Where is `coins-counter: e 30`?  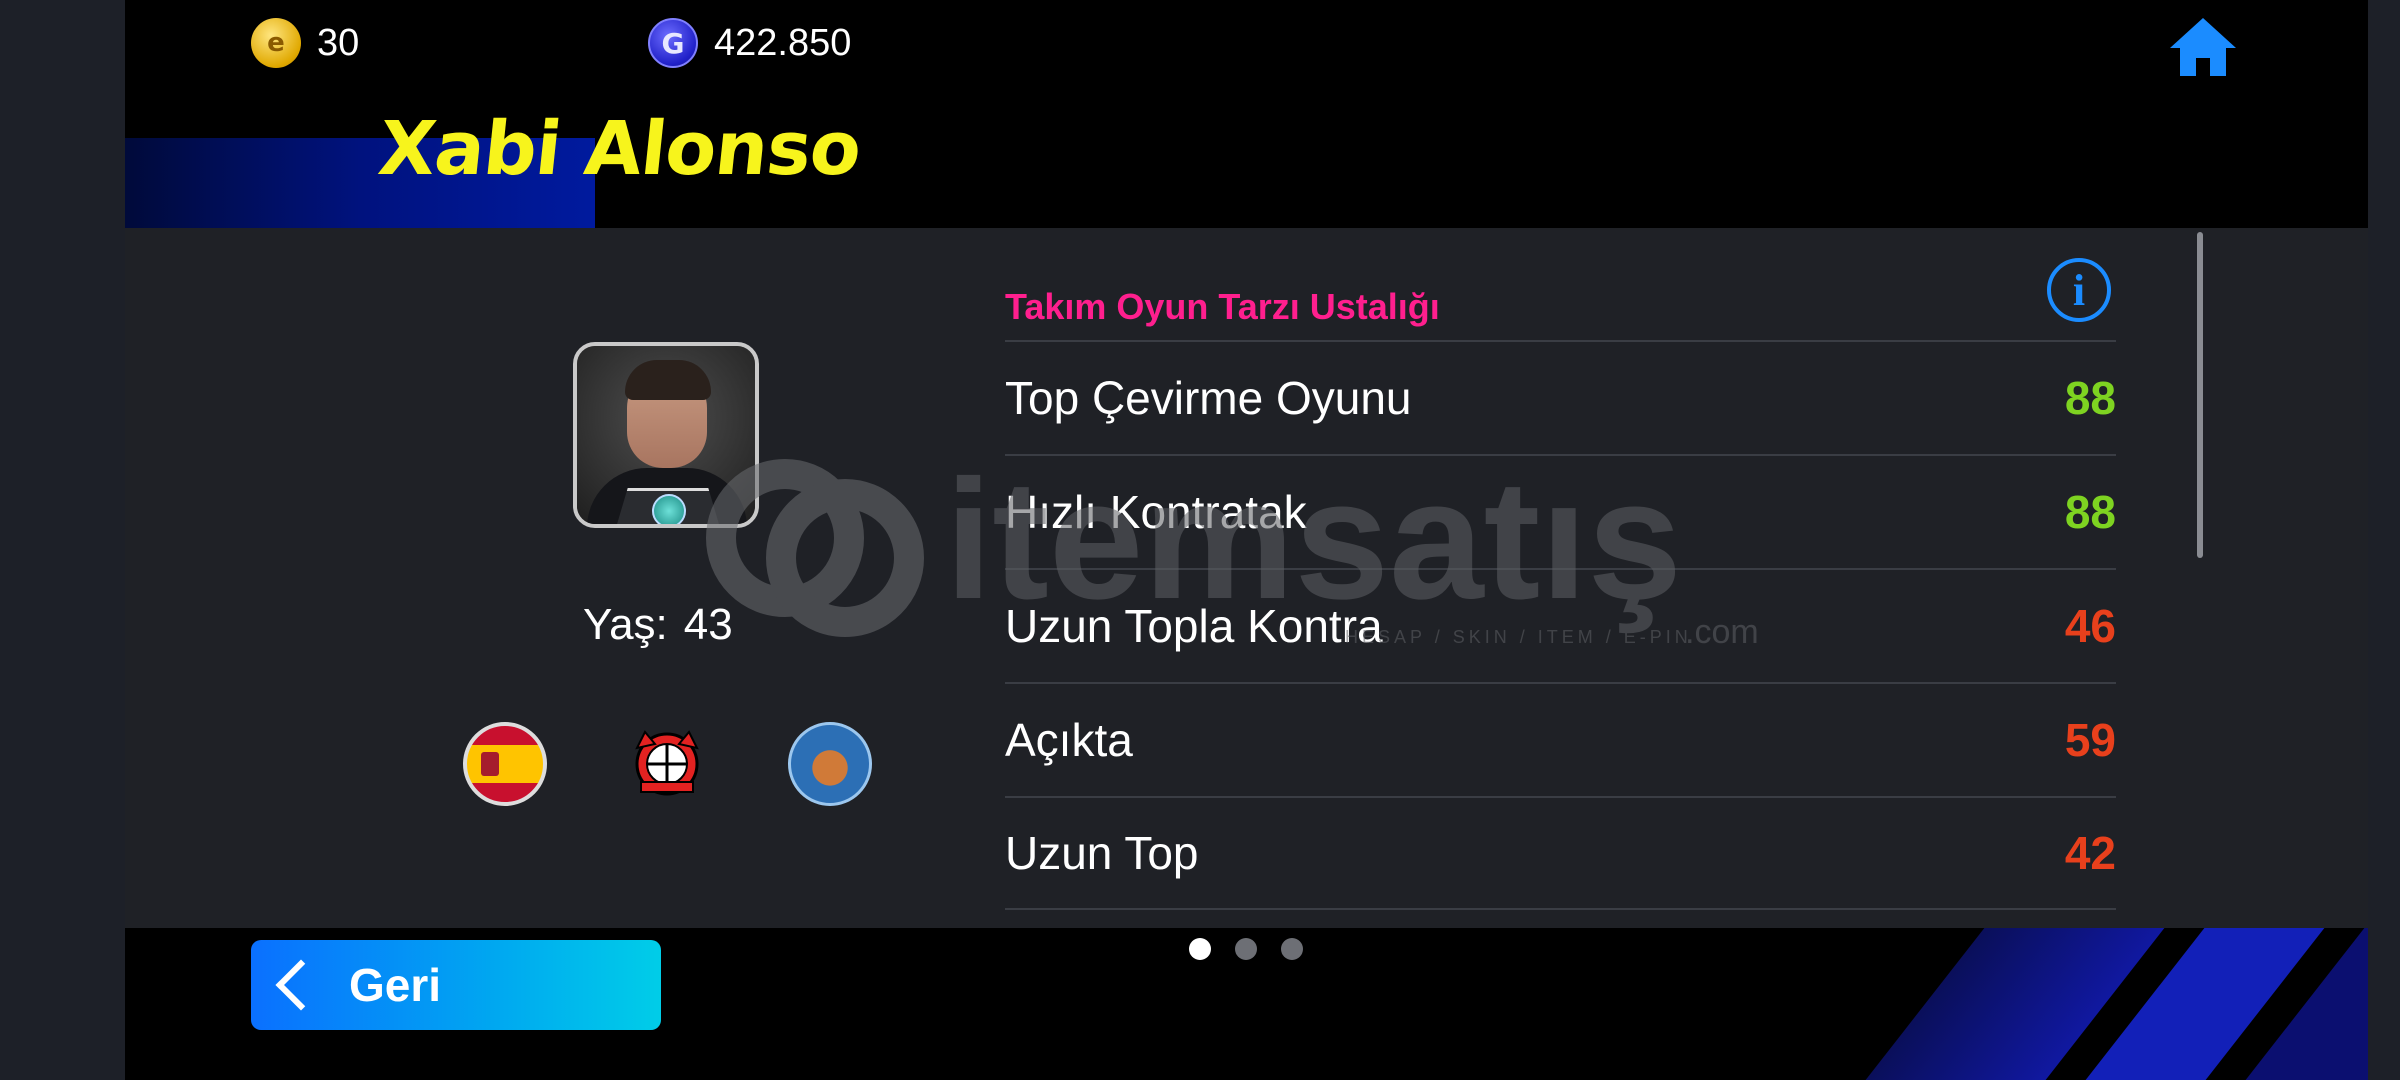
coins-counter: e 30 is located at coordinates (305, 43).